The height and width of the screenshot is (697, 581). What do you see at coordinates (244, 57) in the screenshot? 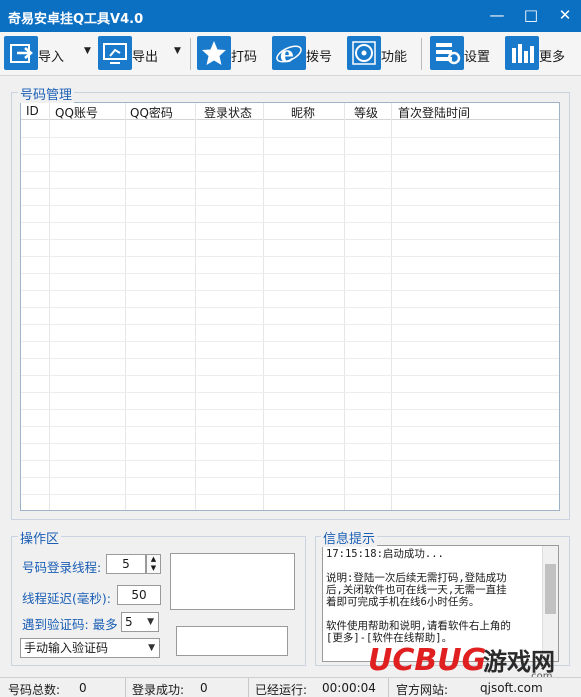
I see `dama-label: 打码` at bounding box center [244, 57].